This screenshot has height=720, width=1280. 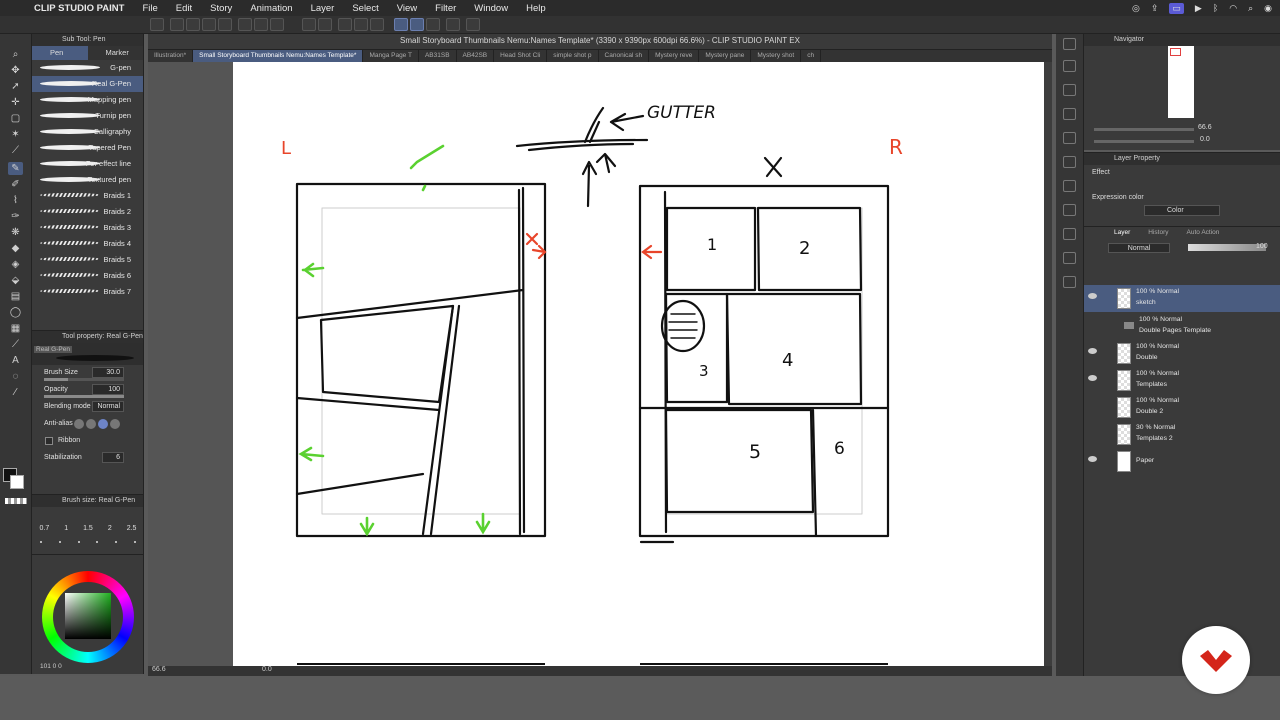 I want to click on document-tab: ch, so click(x=811, y=56).